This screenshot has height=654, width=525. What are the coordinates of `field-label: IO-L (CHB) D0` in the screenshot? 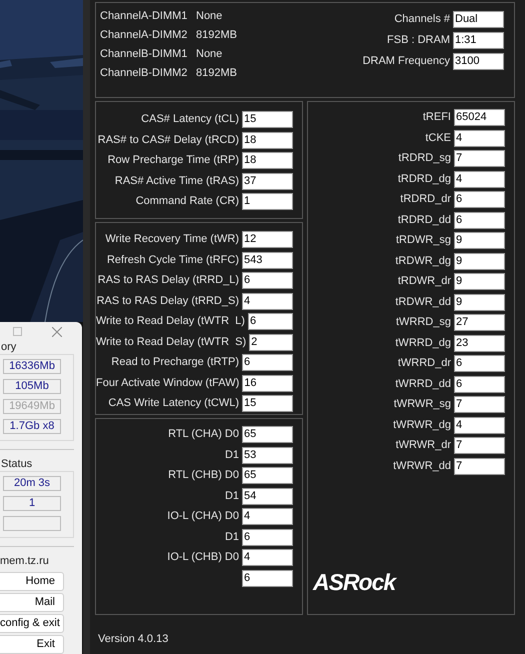 It's located at (203, 558).